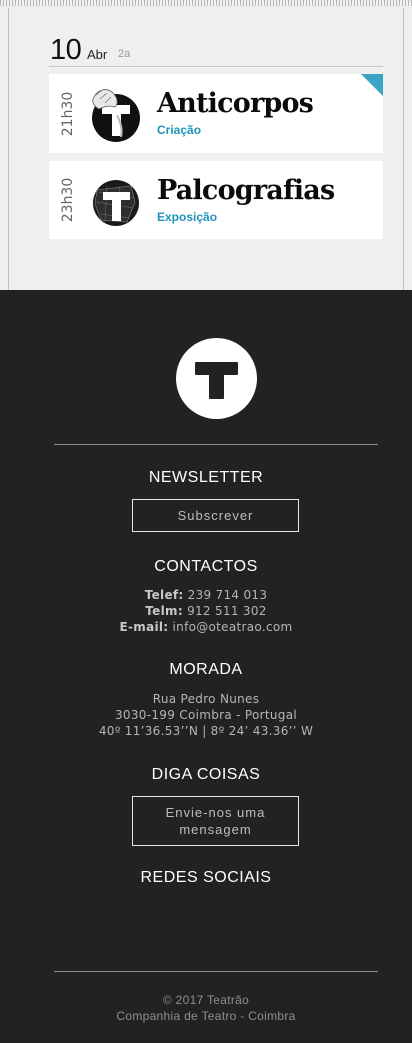 This screenshot has height=1043, width=412. I want to click on teatrao-logo-icon, so click(216, 378).